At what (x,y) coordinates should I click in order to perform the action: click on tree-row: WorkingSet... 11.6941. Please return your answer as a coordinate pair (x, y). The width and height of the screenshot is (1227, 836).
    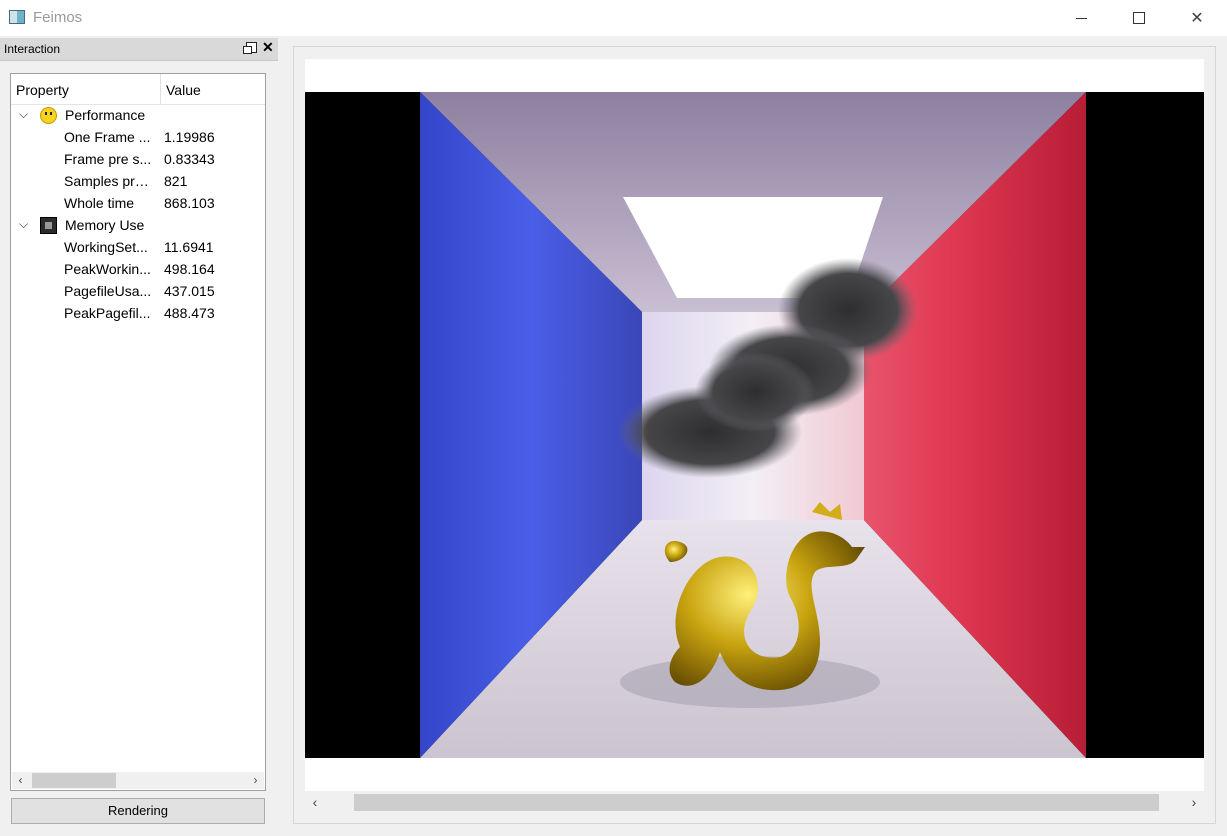
    Looking at the image, I should click on (138, 248).